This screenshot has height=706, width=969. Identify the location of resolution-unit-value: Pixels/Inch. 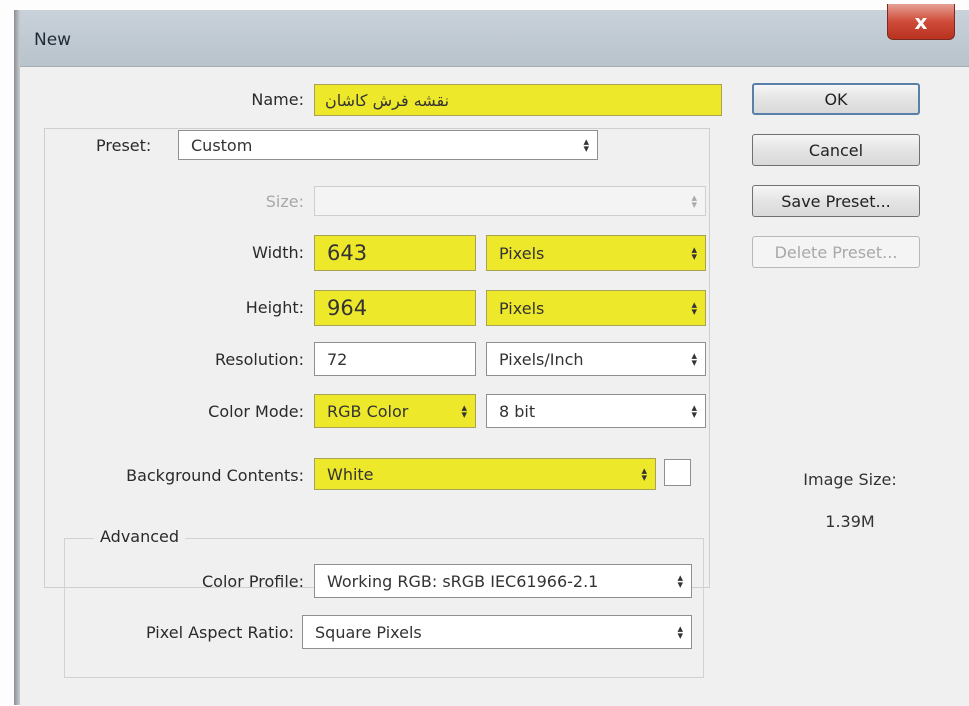
(541, 359).